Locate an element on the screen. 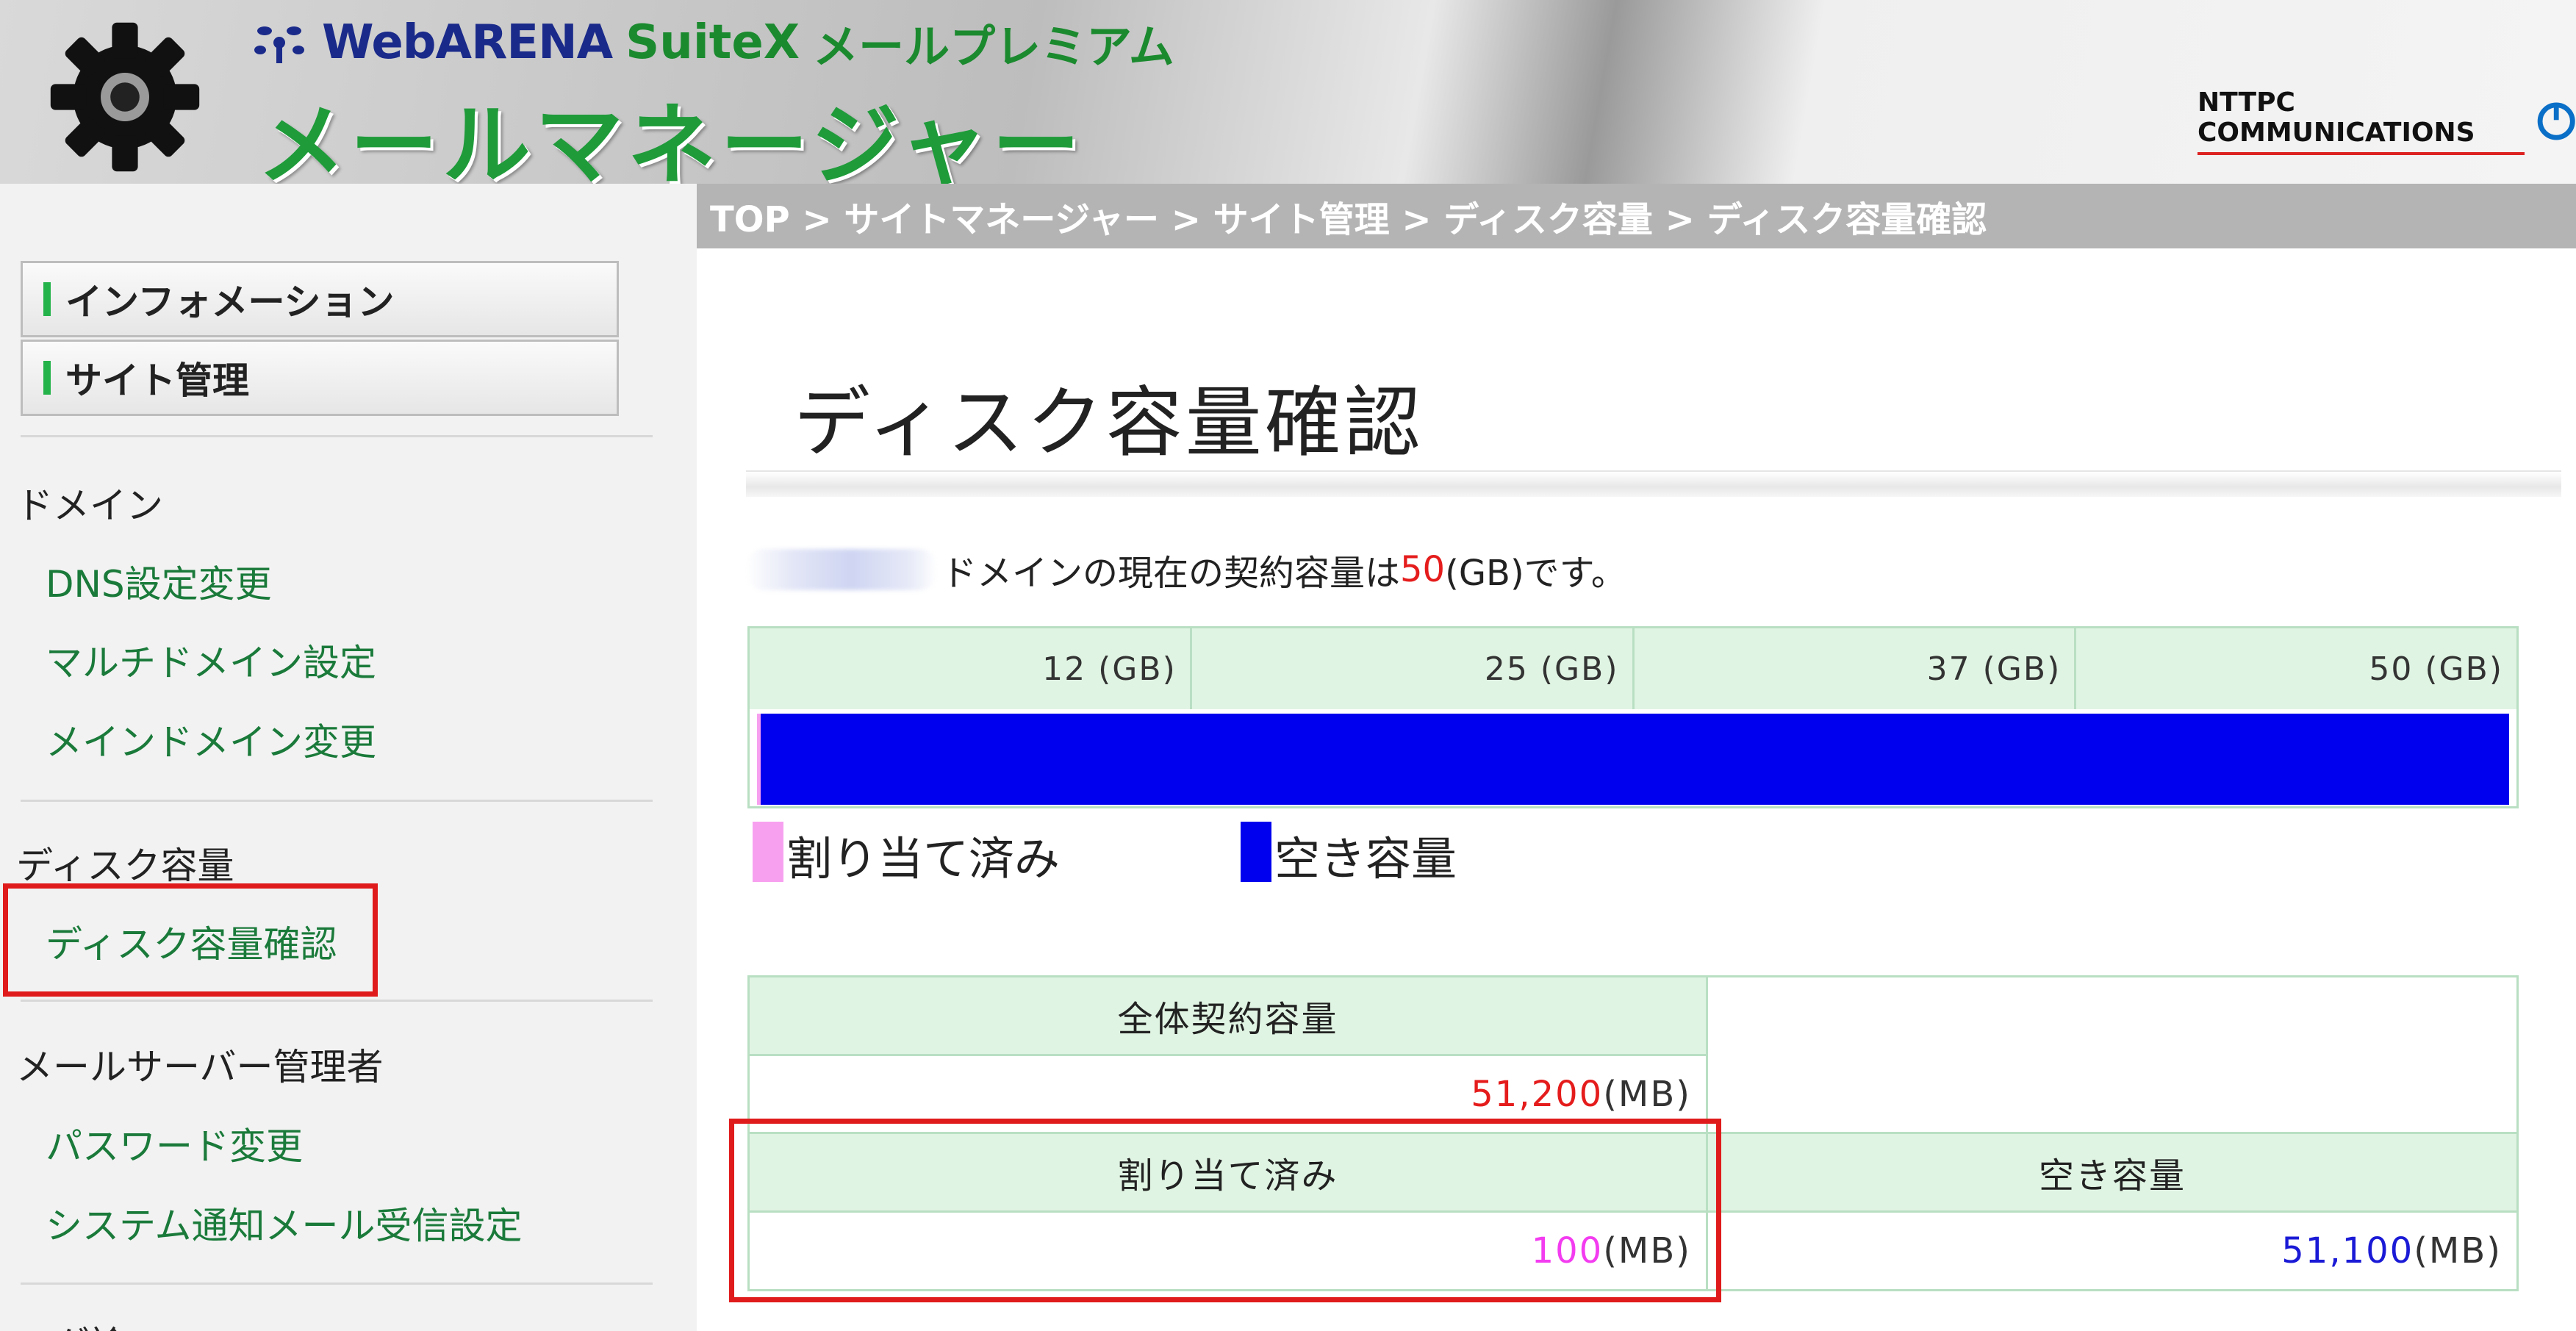 Image resolution: width=2576 pixels, height=1331 pixels. legend-free: 空き容量 is located at coordinates (1349, 855).